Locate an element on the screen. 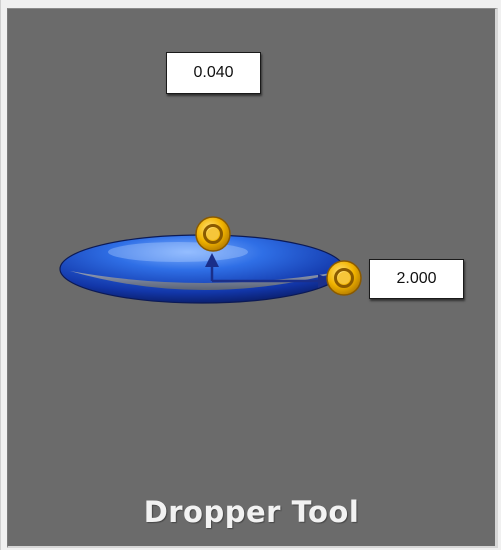 The image size is (501, 550). height-value-field: 0.040 is located at coordinates (213, 73).